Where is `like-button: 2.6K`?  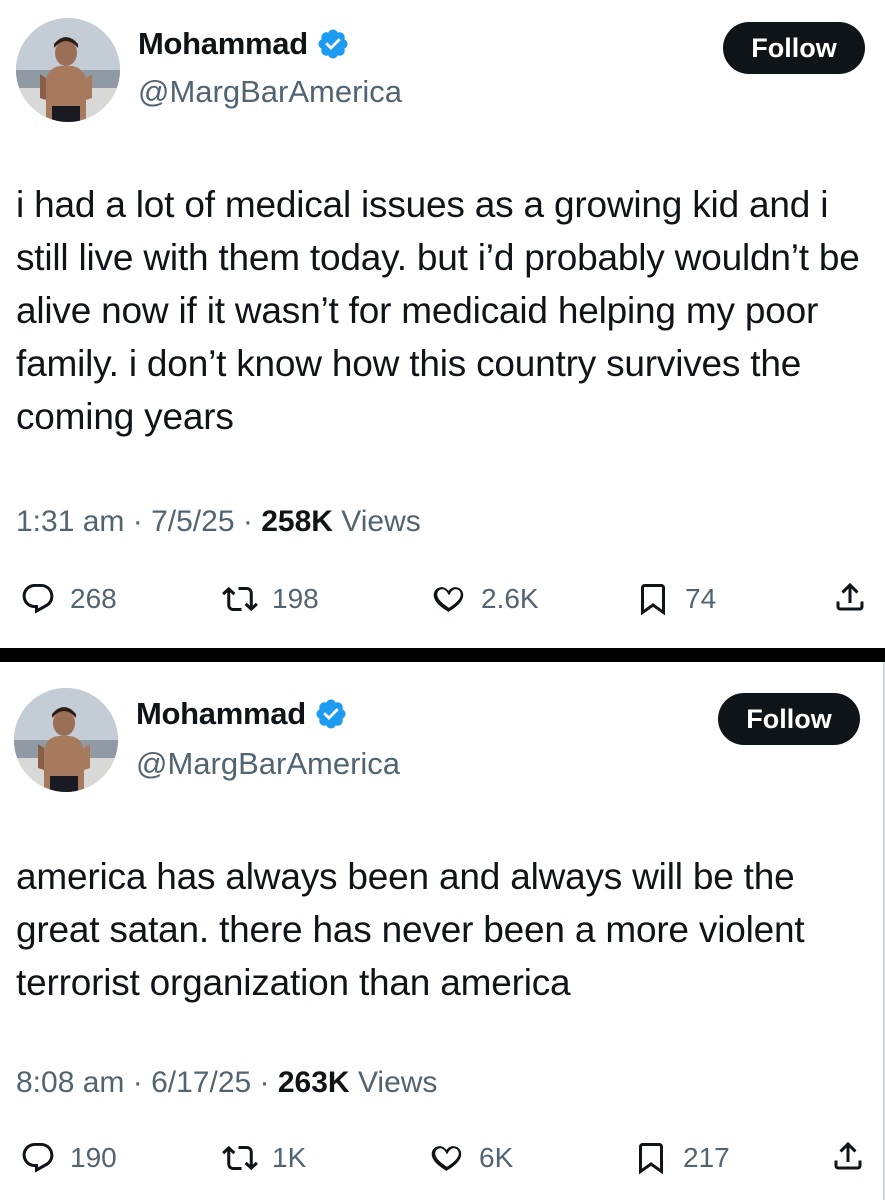
like-button: 2.6K is located at coordinates (485, 599).